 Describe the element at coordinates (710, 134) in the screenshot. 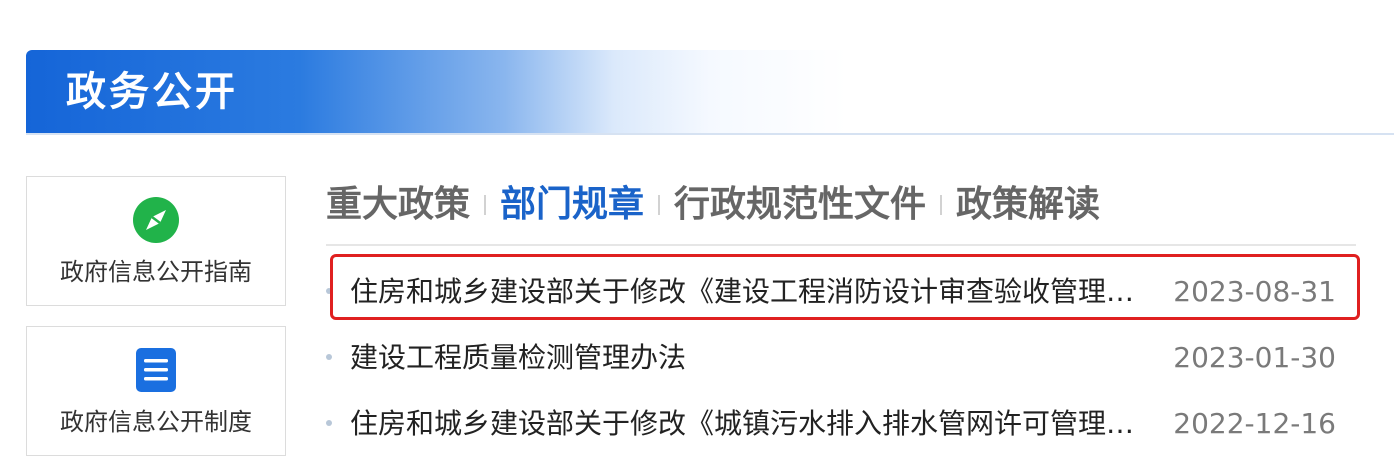

I see `header-divider` at that location.